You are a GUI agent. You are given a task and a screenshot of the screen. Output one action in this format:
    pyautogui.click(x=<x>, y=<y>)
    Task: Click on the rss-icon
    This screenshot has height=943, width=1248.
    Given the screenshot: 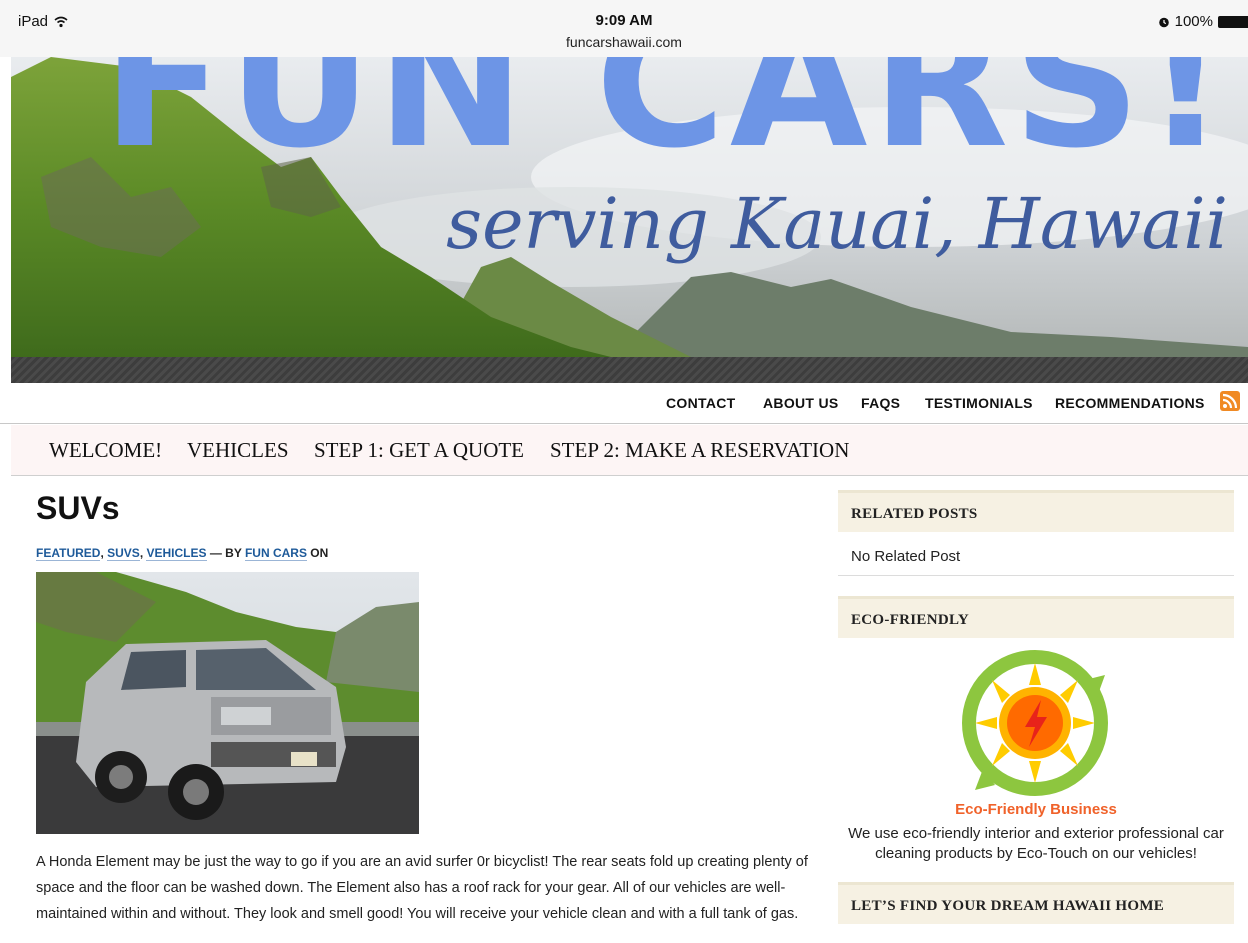 What is the action you would take?
    pyautogui.click(x=1230, y=401)
    